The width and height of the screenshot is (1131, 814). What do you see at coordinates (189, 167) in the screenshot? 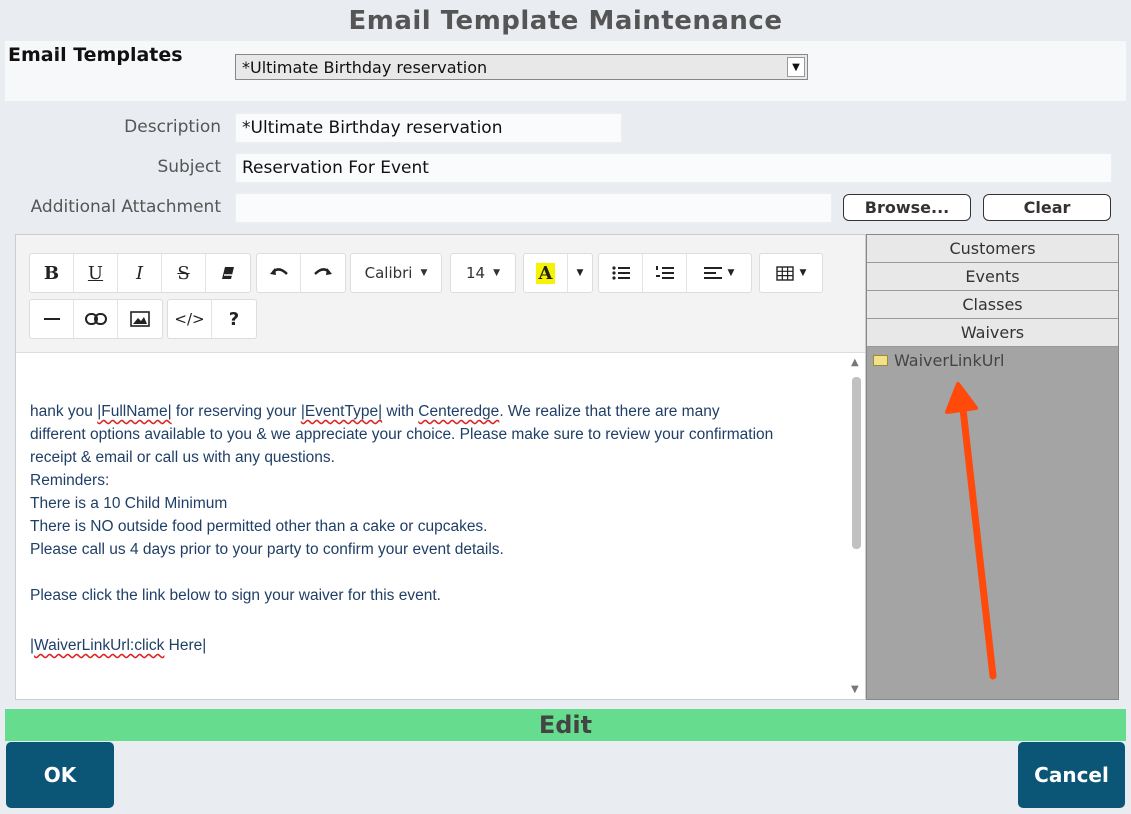
I see `subject-label: Subject` at bounding box center [189, 167].